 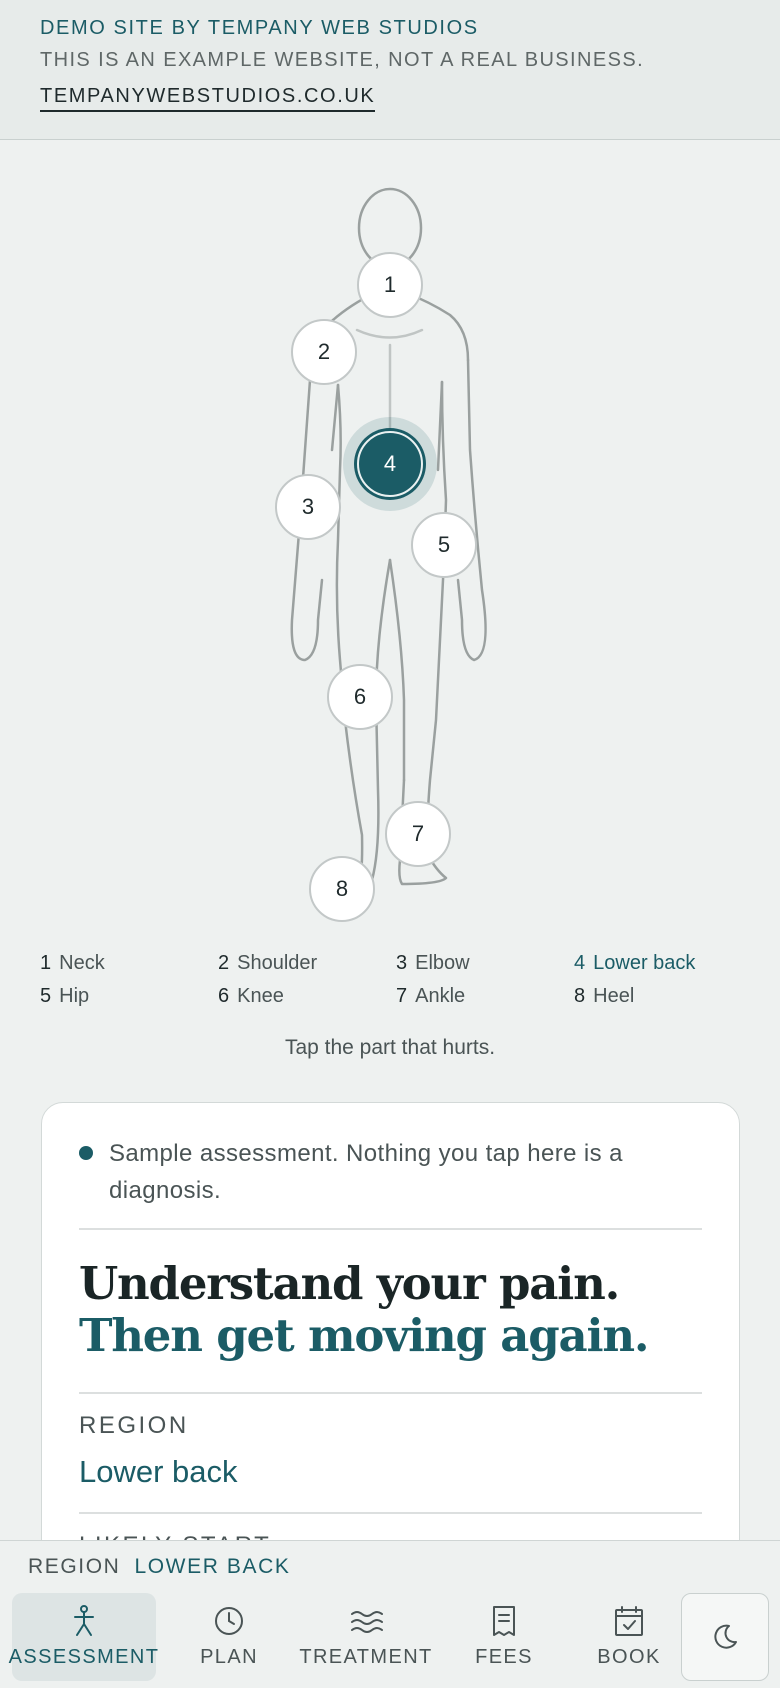 I want to click on legend-item-ankle: 7 Ankle, so click(x=485, y=996).